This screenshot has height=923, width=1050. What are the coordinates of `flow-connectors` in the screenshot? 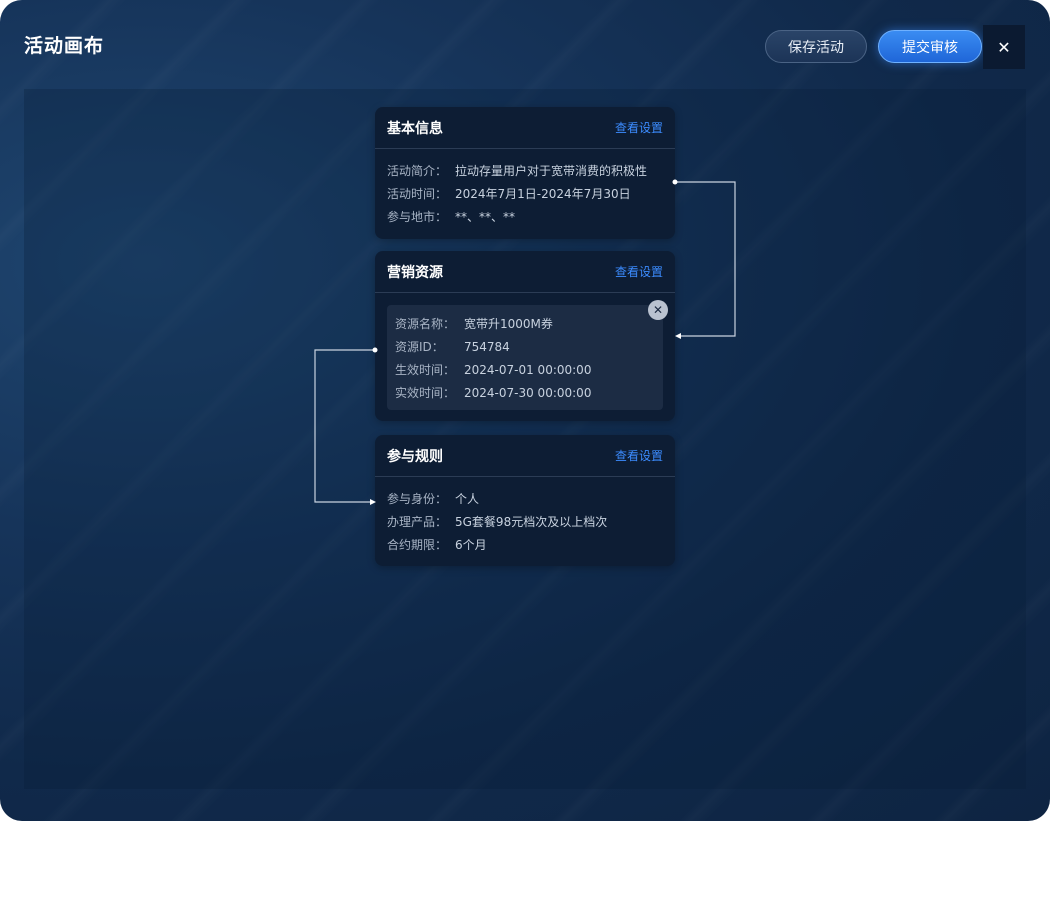 It's located at (525, 342).